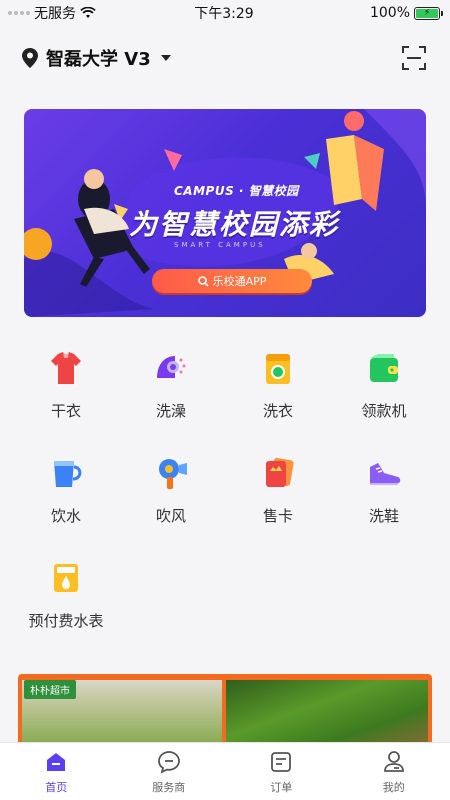  I want to click on service-label: 吹风, so click(170, 516).